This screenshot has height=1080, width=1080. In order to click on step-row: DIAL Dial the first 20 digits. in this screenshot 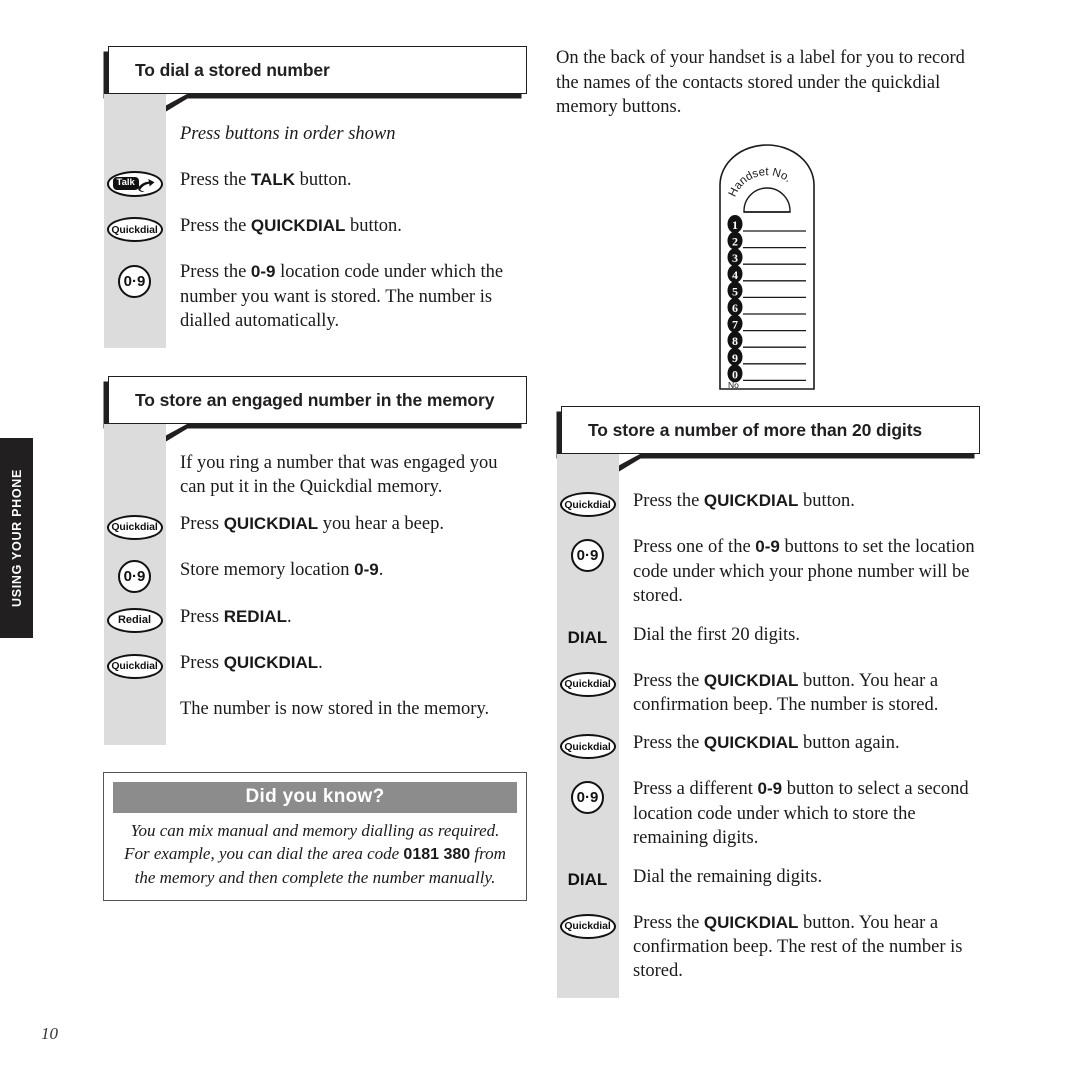, I will do `click(768, 646)`.